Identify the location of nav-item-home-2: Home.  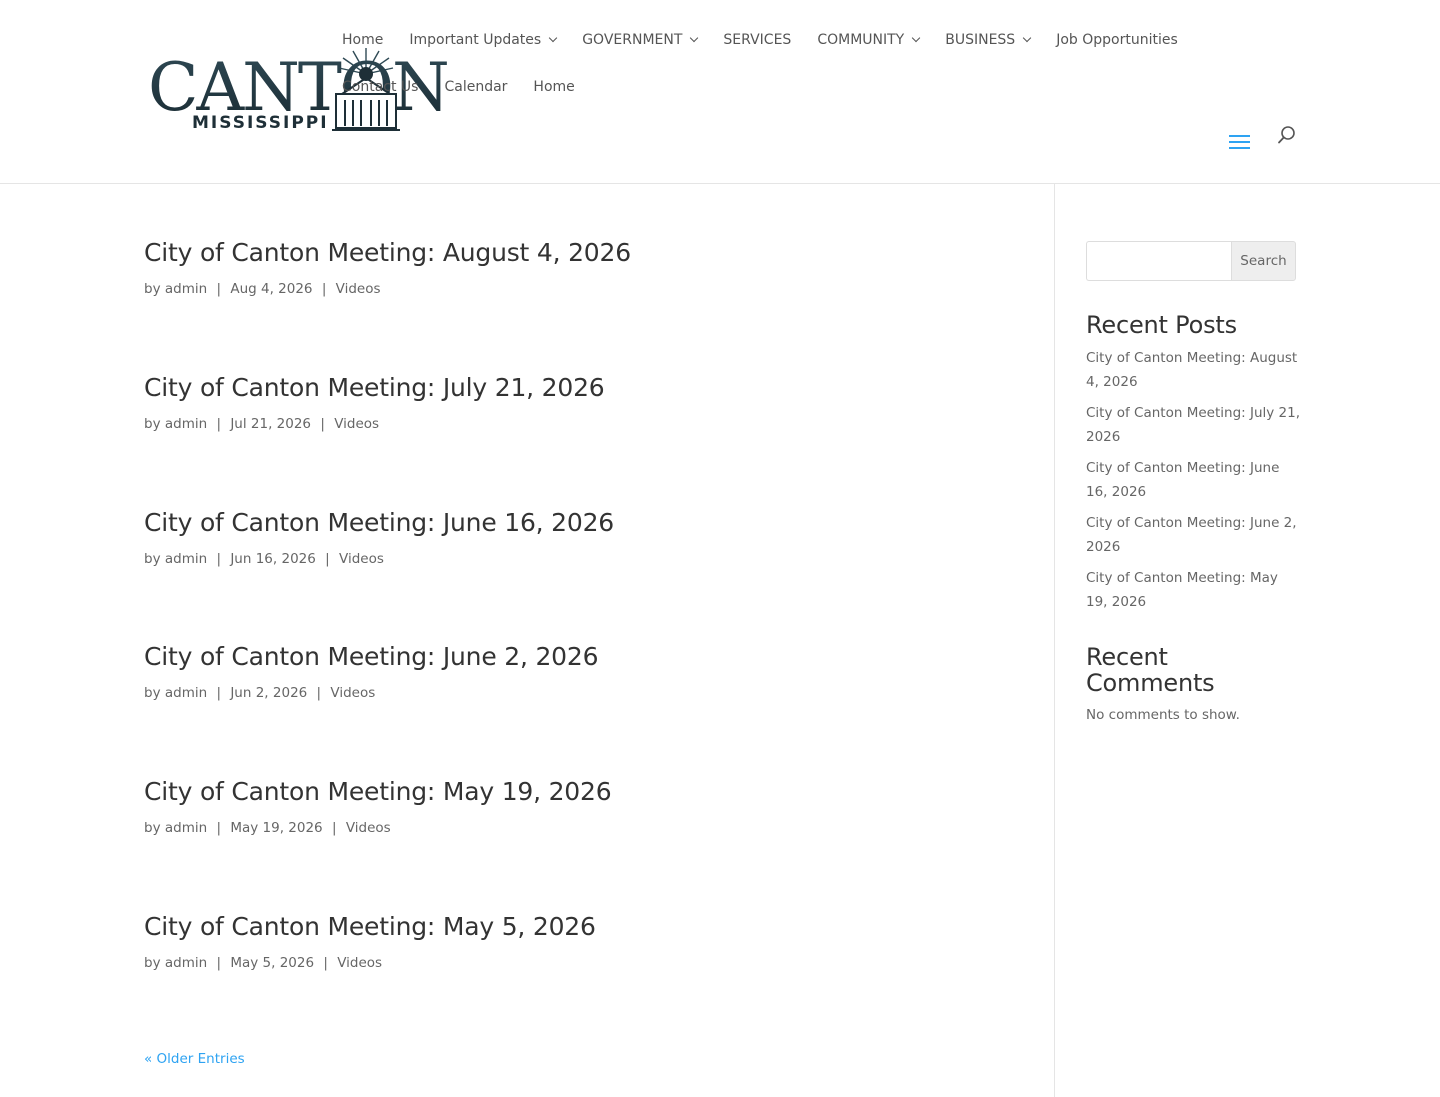
(553, 87).